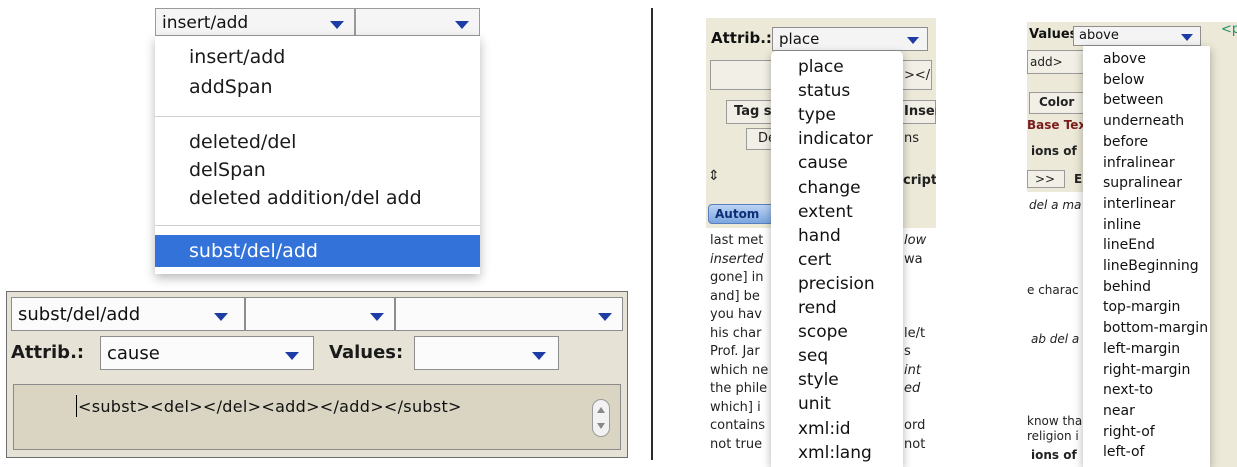  Describe the element at coordinates (601, 426) in the screenshot. I see `arrow-down-icon` at that location.